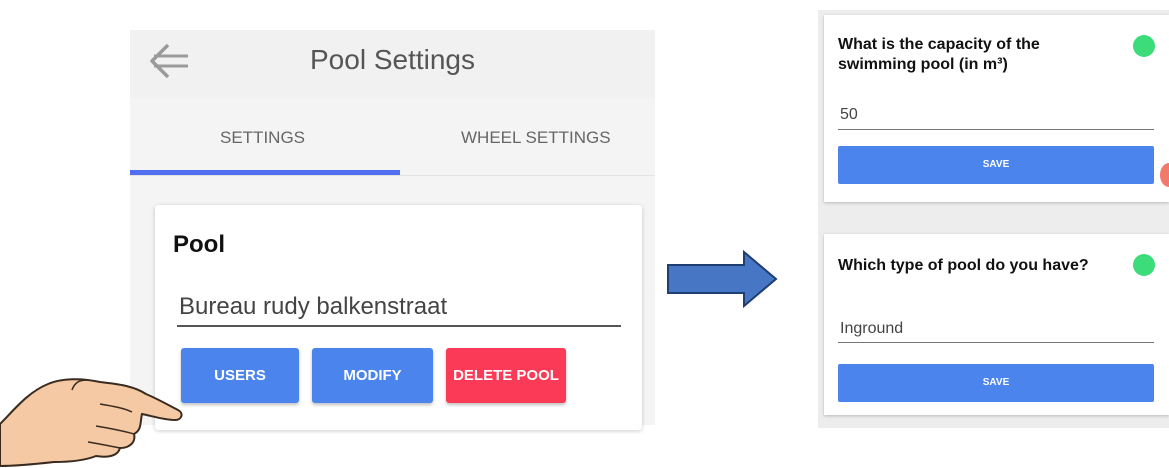 The width and height of the screenshot is (1169, 468). Describe the element at coordinates (392, 59) in the screenshot. I see `page-title: Pool Settings` at that location.